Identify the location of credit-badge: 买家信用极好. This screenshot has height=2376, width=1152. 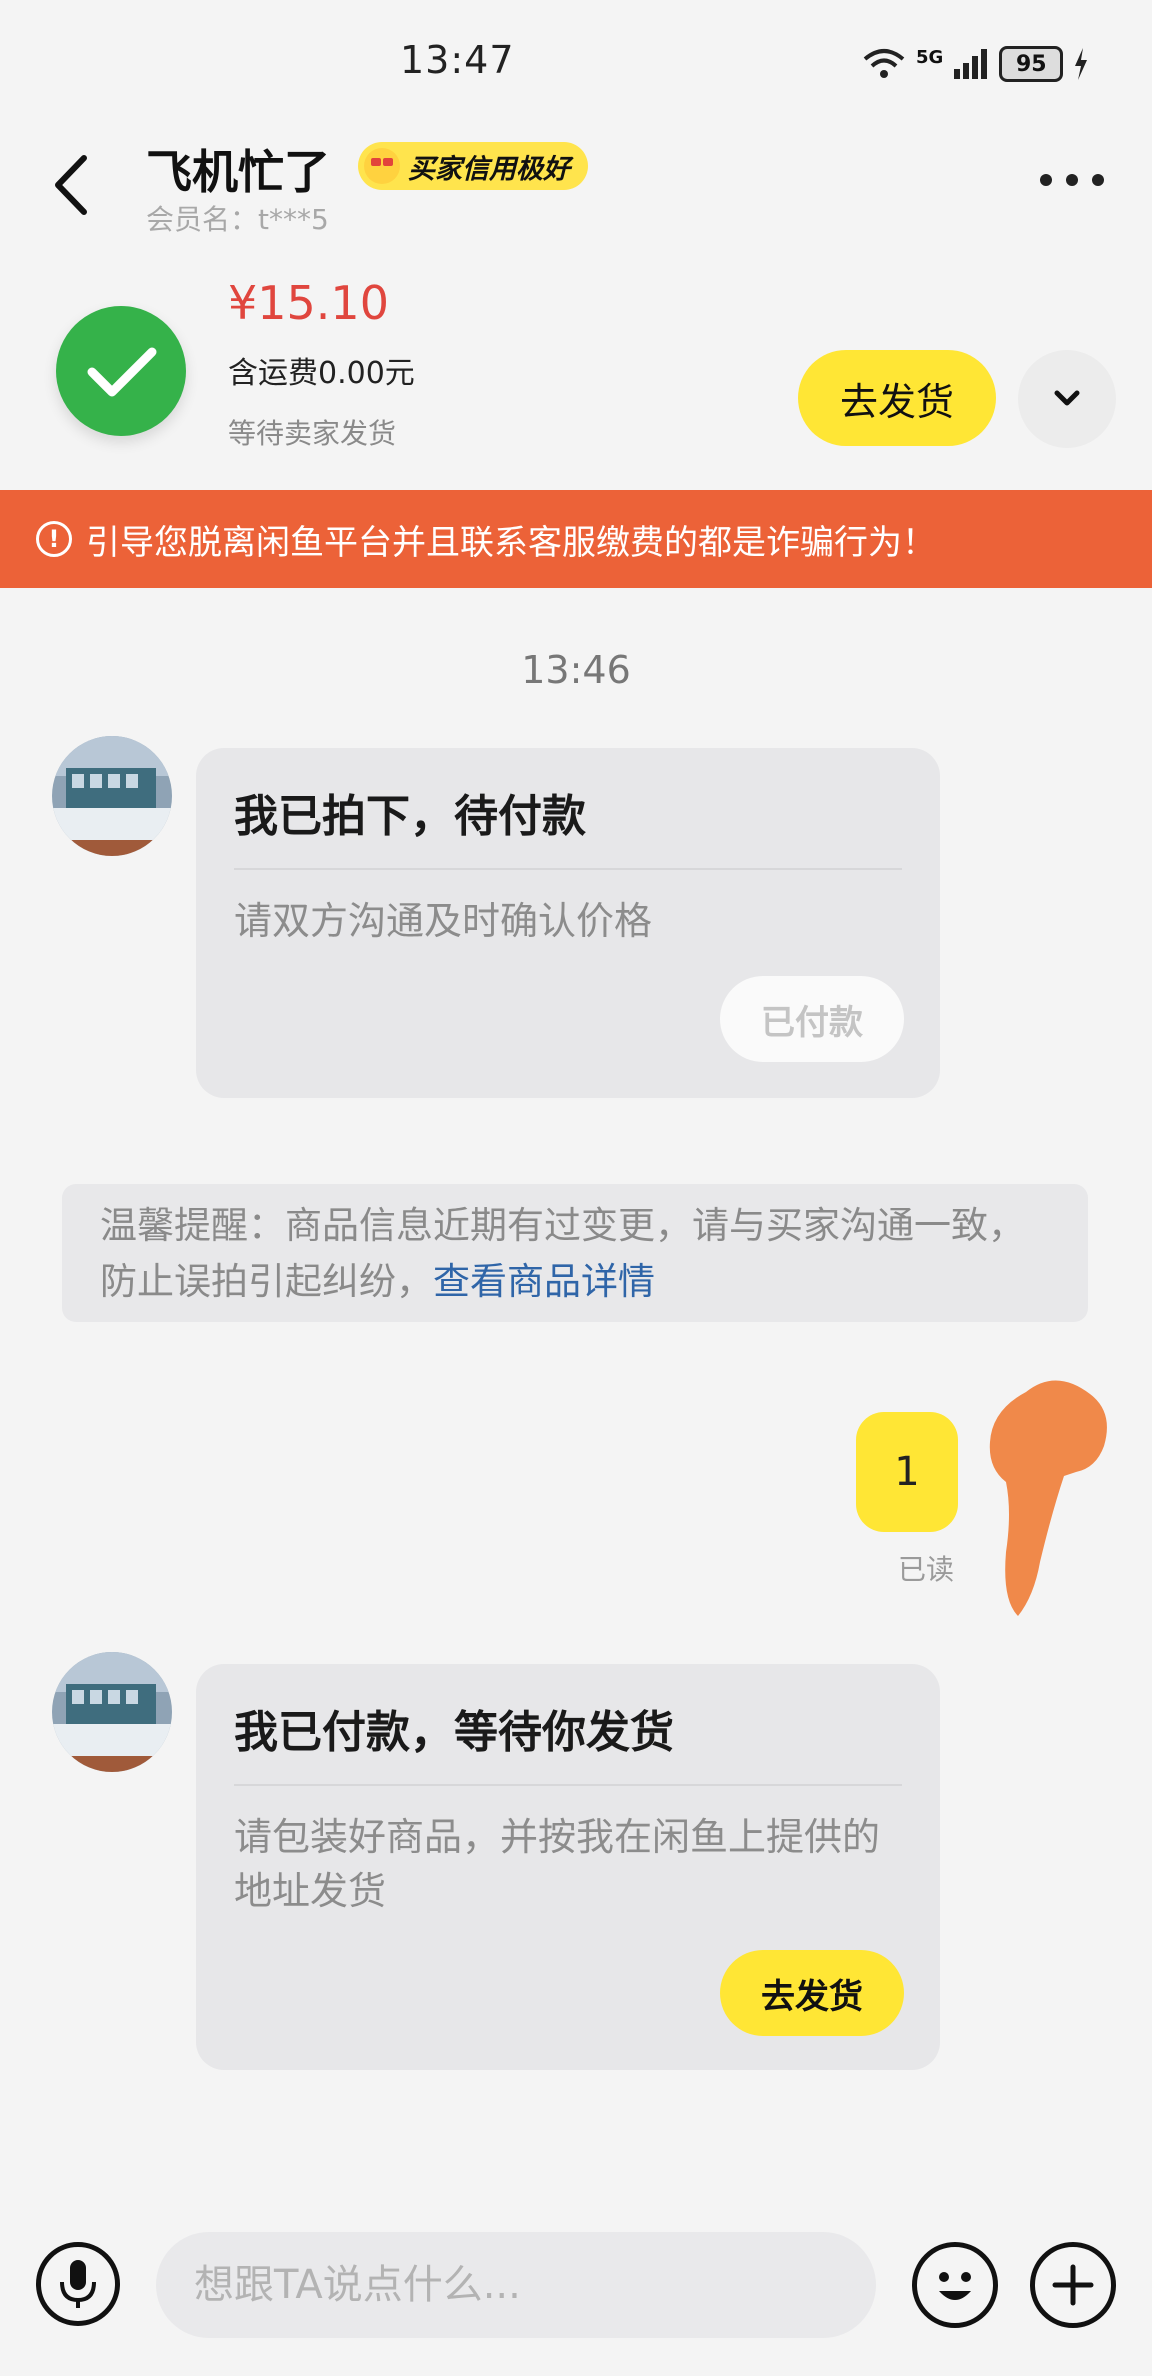
(473, 166).